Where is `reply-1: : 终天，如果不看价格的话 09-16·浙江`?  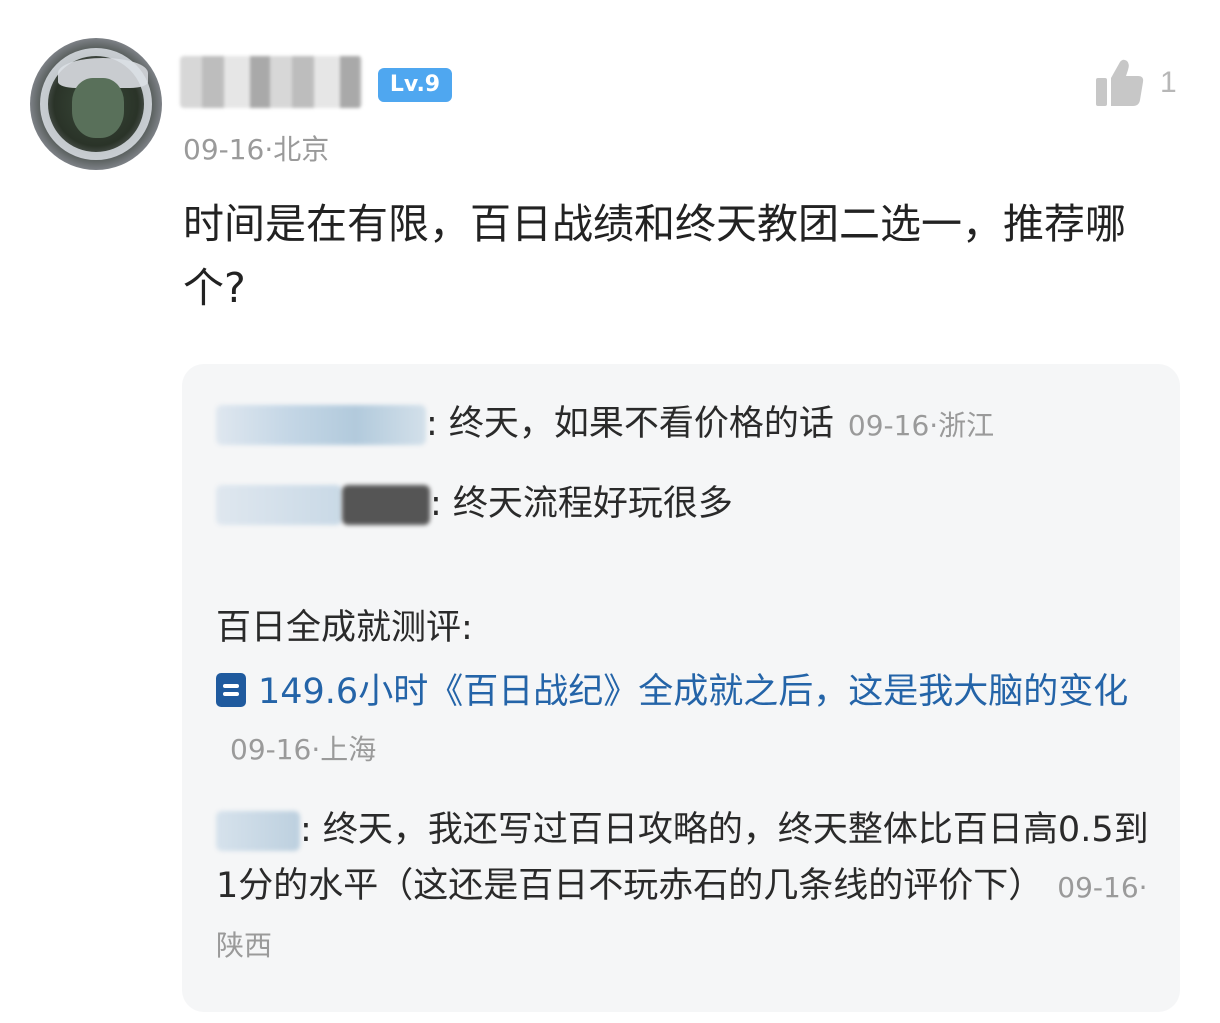
reply-1: : 终天，如果不看价格的话 09-16·浙江 is located at coordinates (605, 425).